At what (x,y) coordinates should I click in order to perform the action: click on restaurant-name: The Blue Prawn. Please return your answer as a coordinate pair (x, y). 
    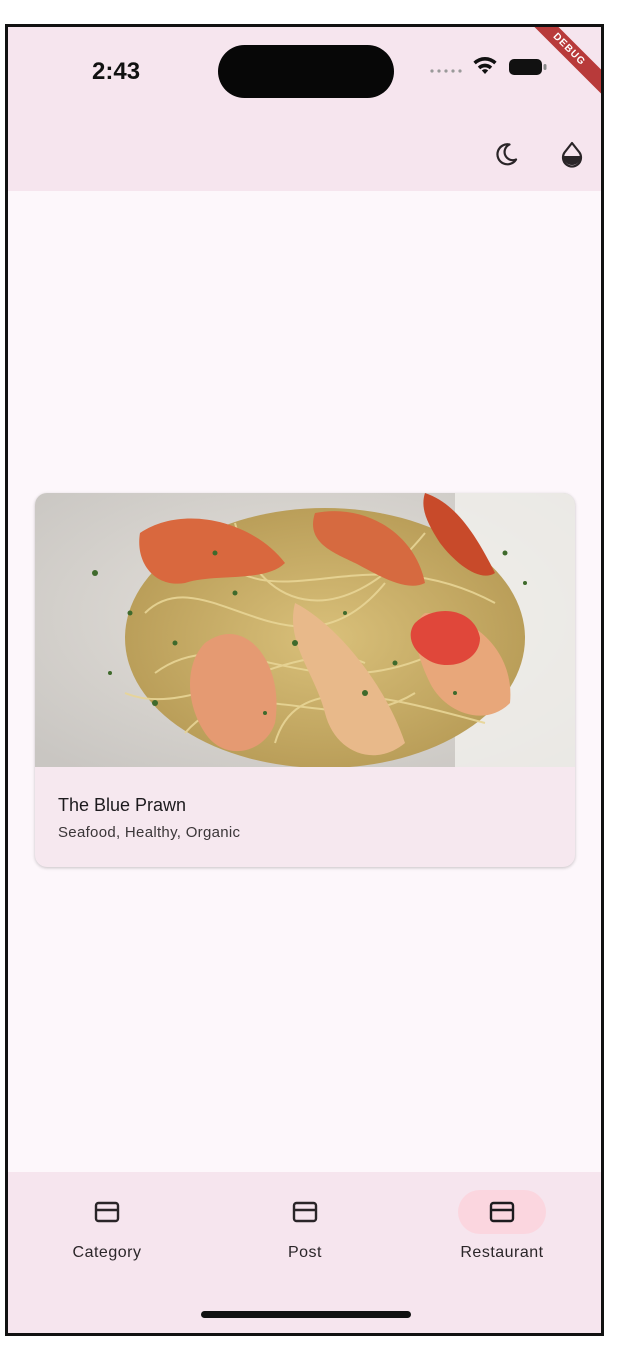
    Looking at the image, I should click on (122, 805).